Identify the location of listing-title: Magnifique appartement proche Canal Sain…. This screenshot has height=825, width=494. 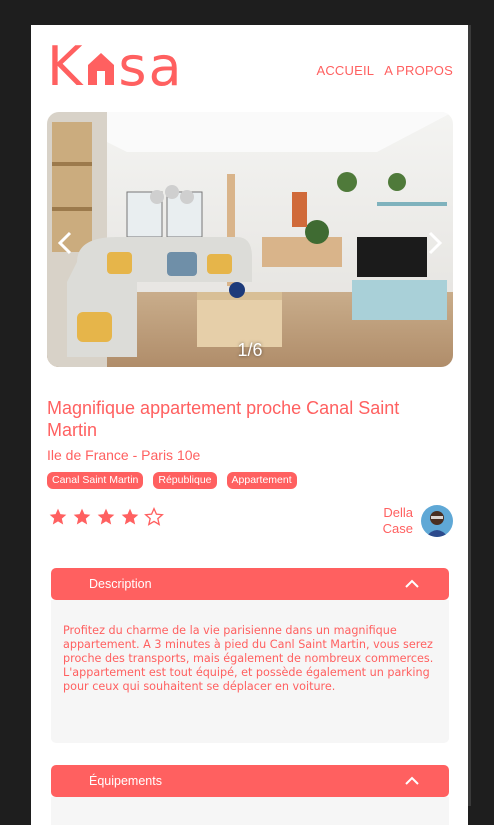
(223, 419).